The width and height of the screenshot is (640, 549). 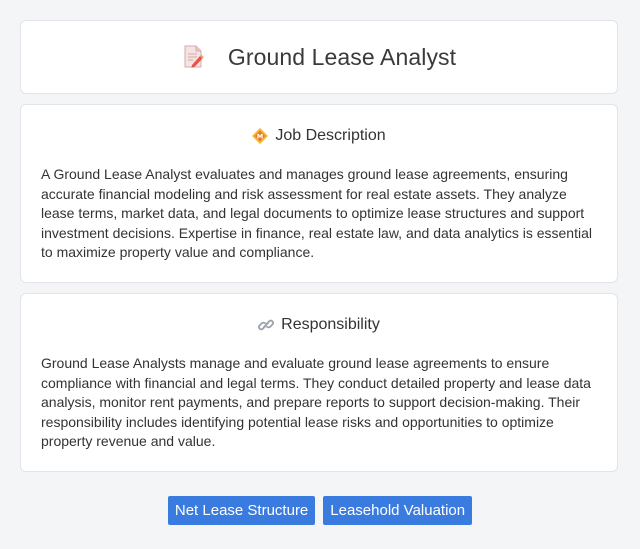 I want to click on document-pen-icon, so click(x=193, y=57).